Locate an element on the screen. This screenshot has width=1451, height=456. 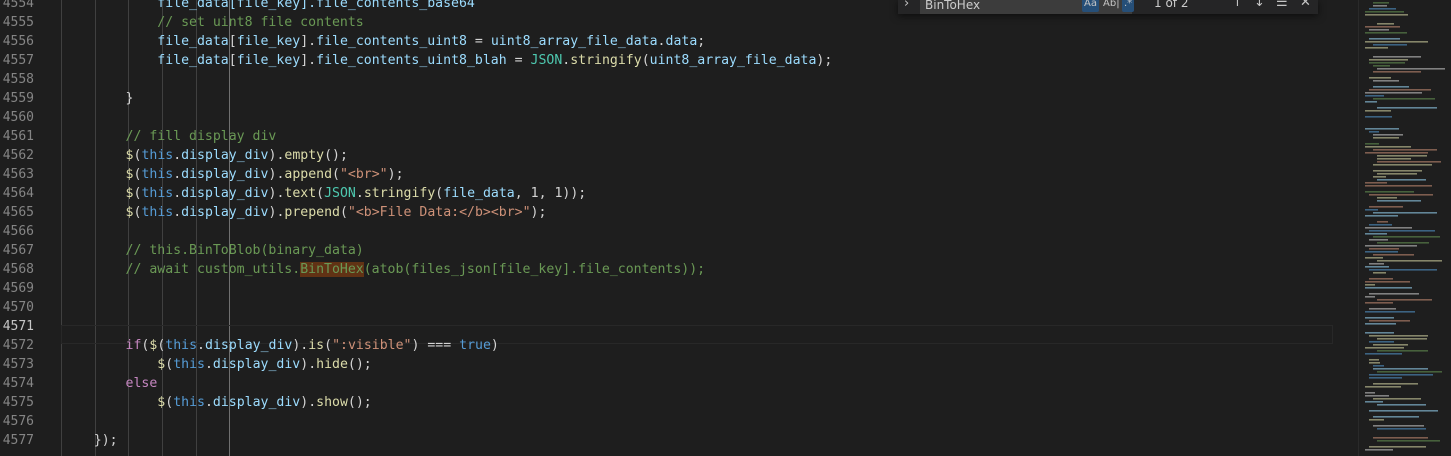
code-token: ). is located at coordinates (276, 155).